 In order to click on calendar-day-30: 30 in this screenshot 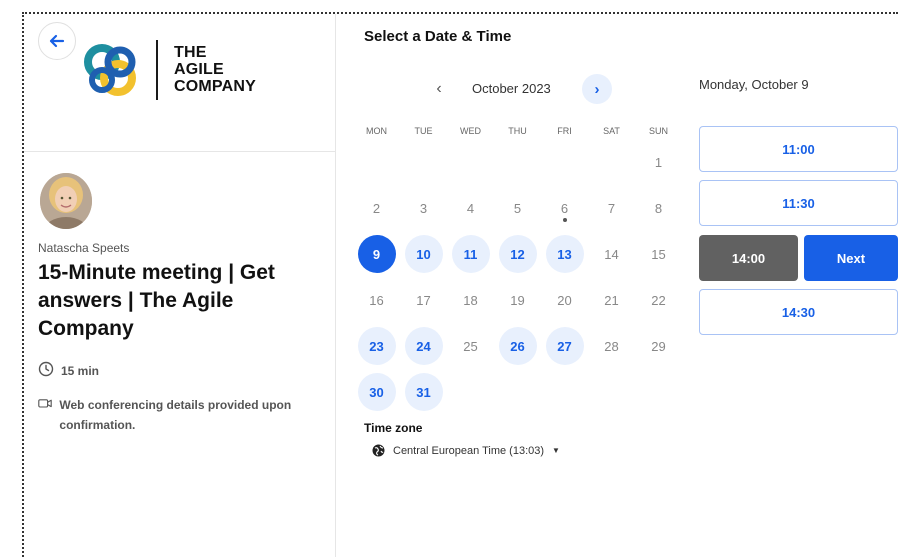, I will do `click(376, 392)`.